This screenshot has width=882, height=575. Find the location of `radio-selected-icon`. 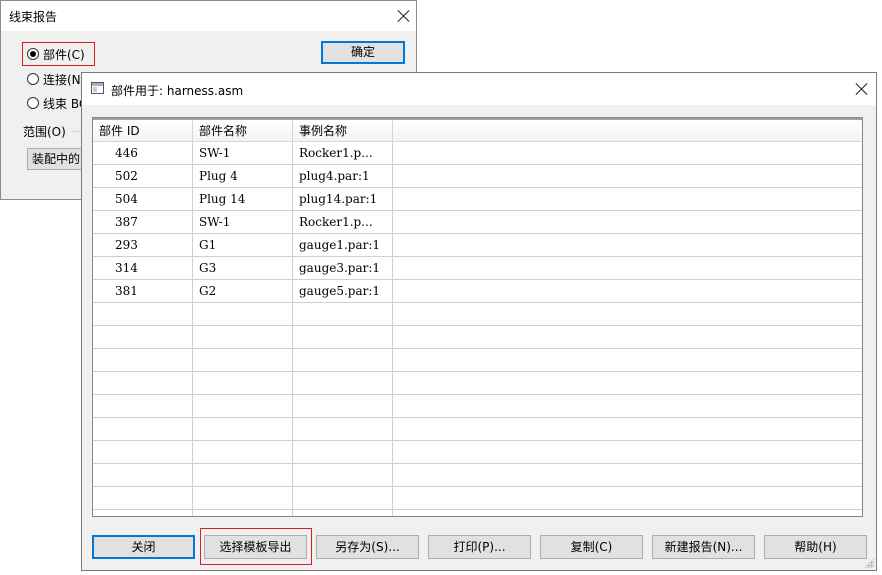

radio-selected-icon is located at coordinates (33, 54).